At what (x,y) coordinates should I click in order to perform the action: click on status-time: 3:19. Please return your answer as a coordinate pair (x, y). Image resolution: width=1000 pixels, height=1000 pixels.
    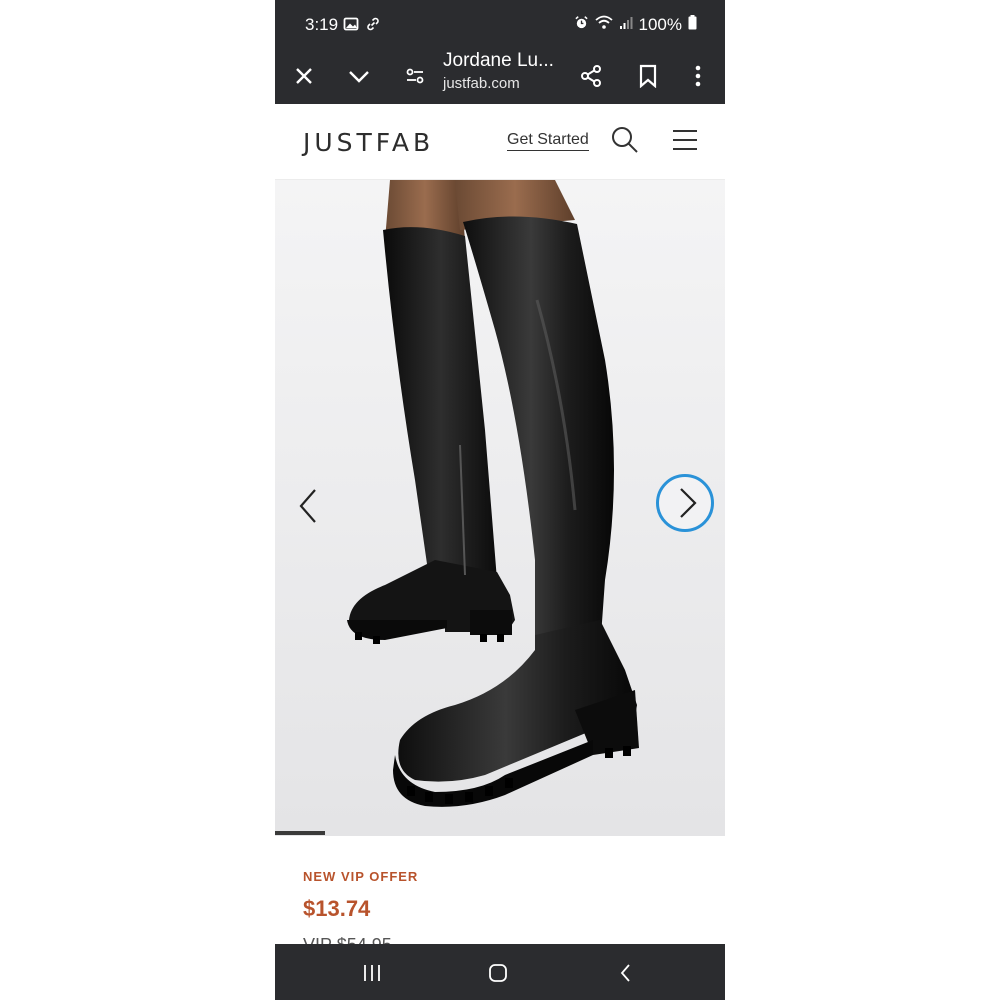
    Looking at the image, I should click on (322, 24).